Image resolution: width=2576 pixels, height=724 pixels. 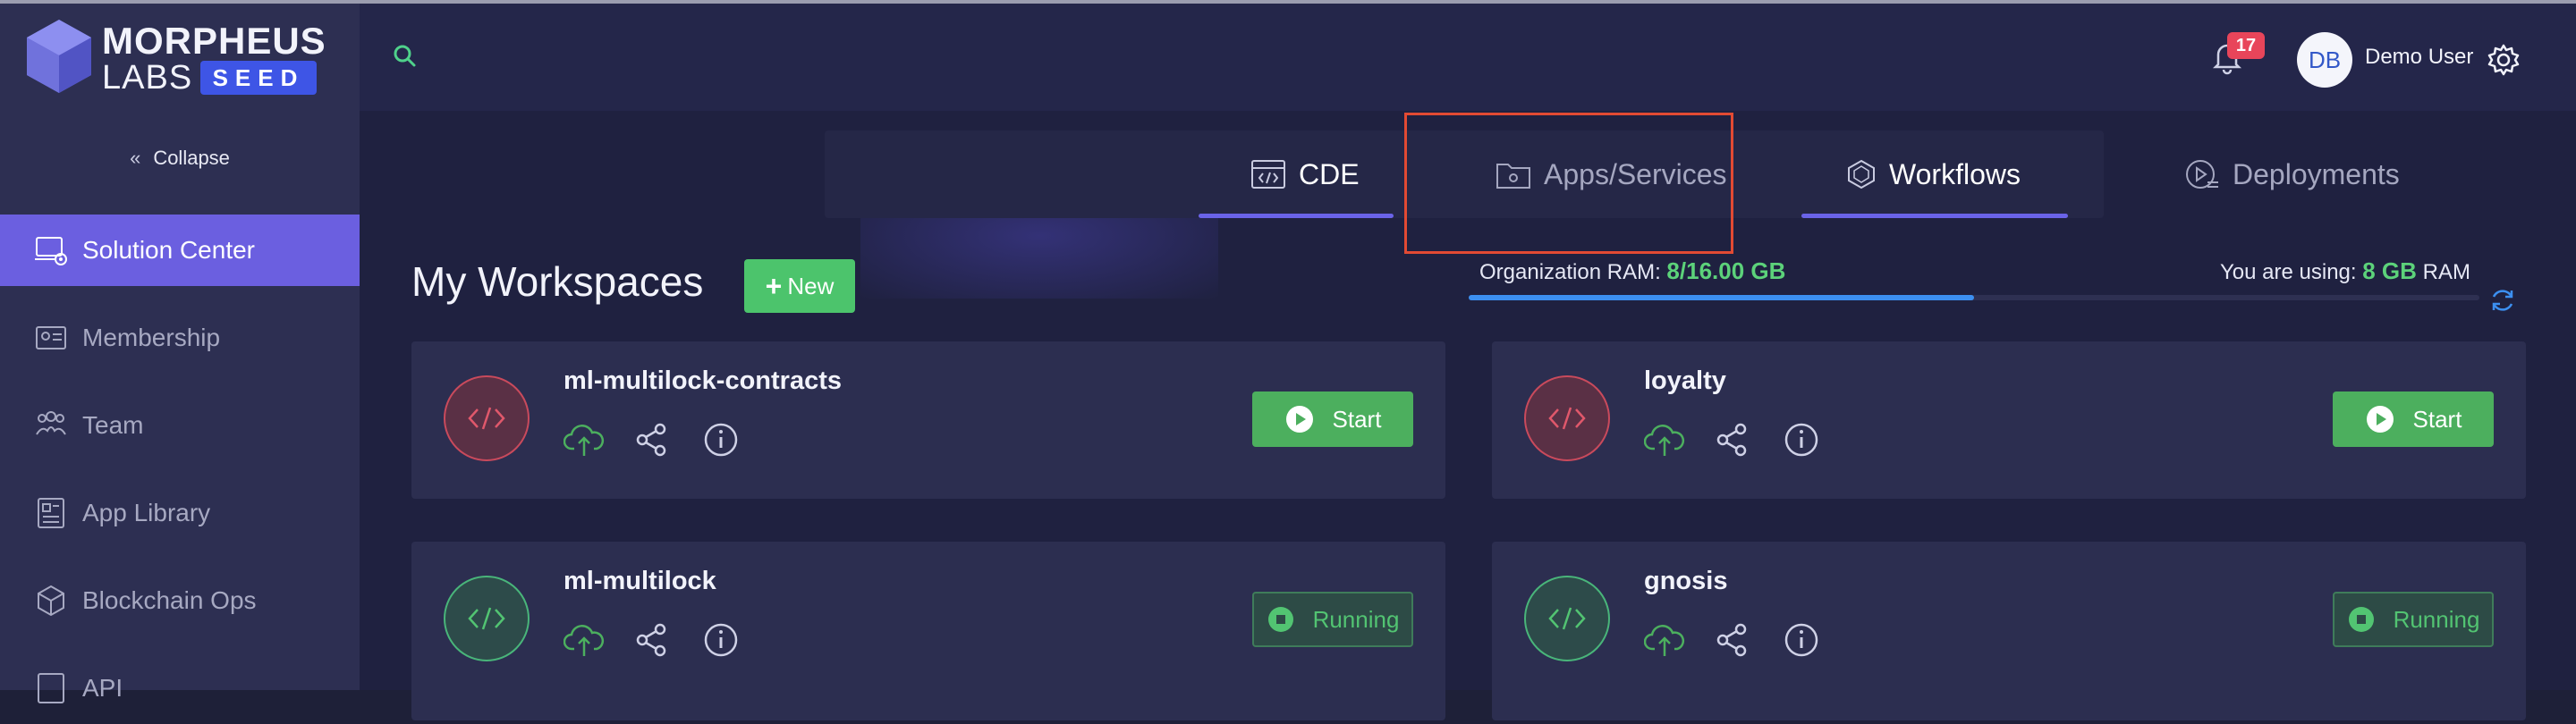 I want to click on workspace-card: ml-multilock-contracts Start, so click(x=928, y=420).